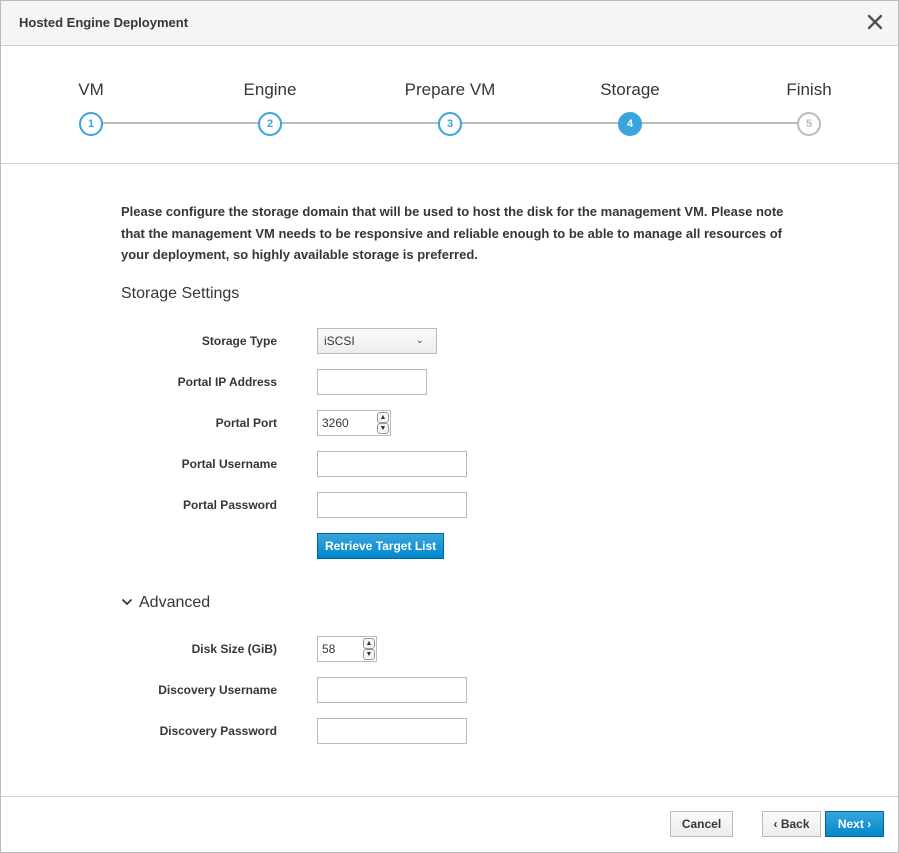 The image size is (899, 853). What do you see at coordinates (701, 824) in the screenshot?
I see `cancel-button: Cancel` at bounding box center [701, 824].